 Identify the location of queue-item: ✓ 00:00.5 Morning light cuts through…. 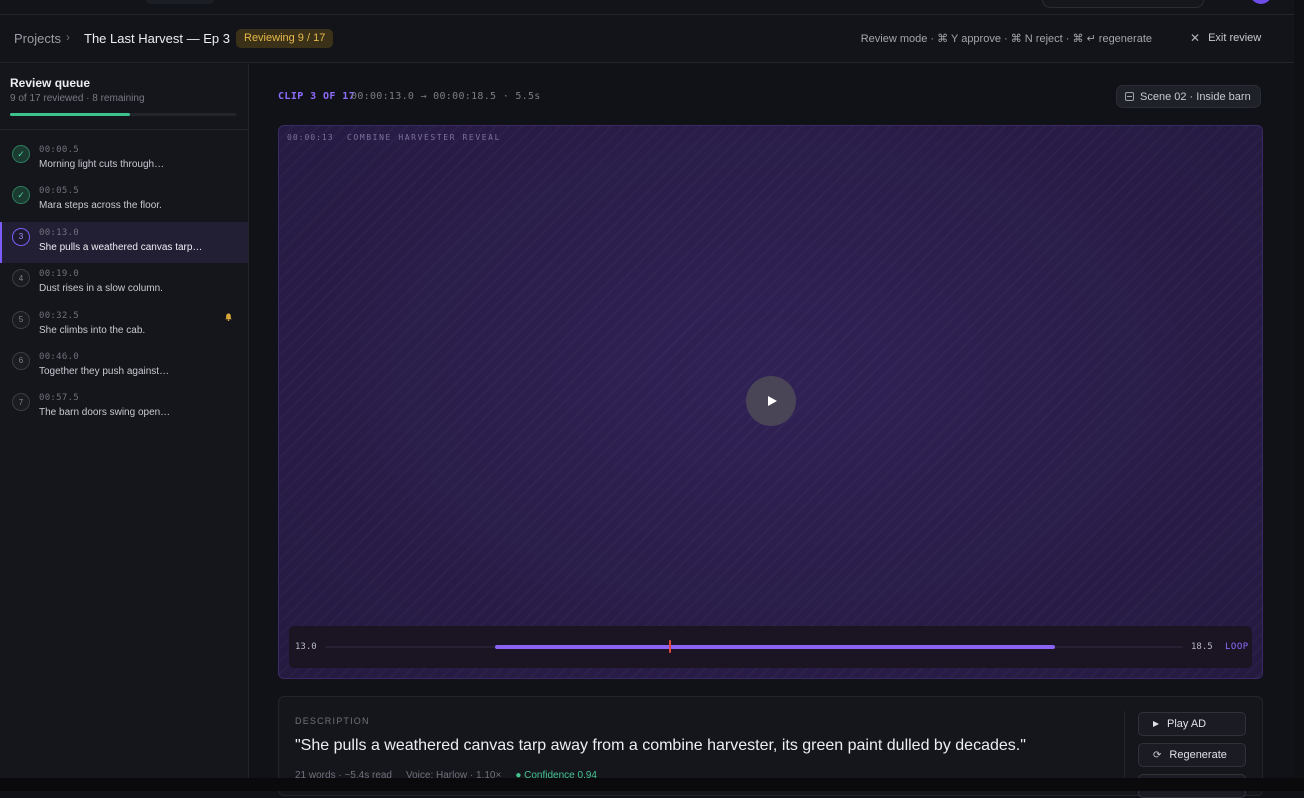
(124, 159).